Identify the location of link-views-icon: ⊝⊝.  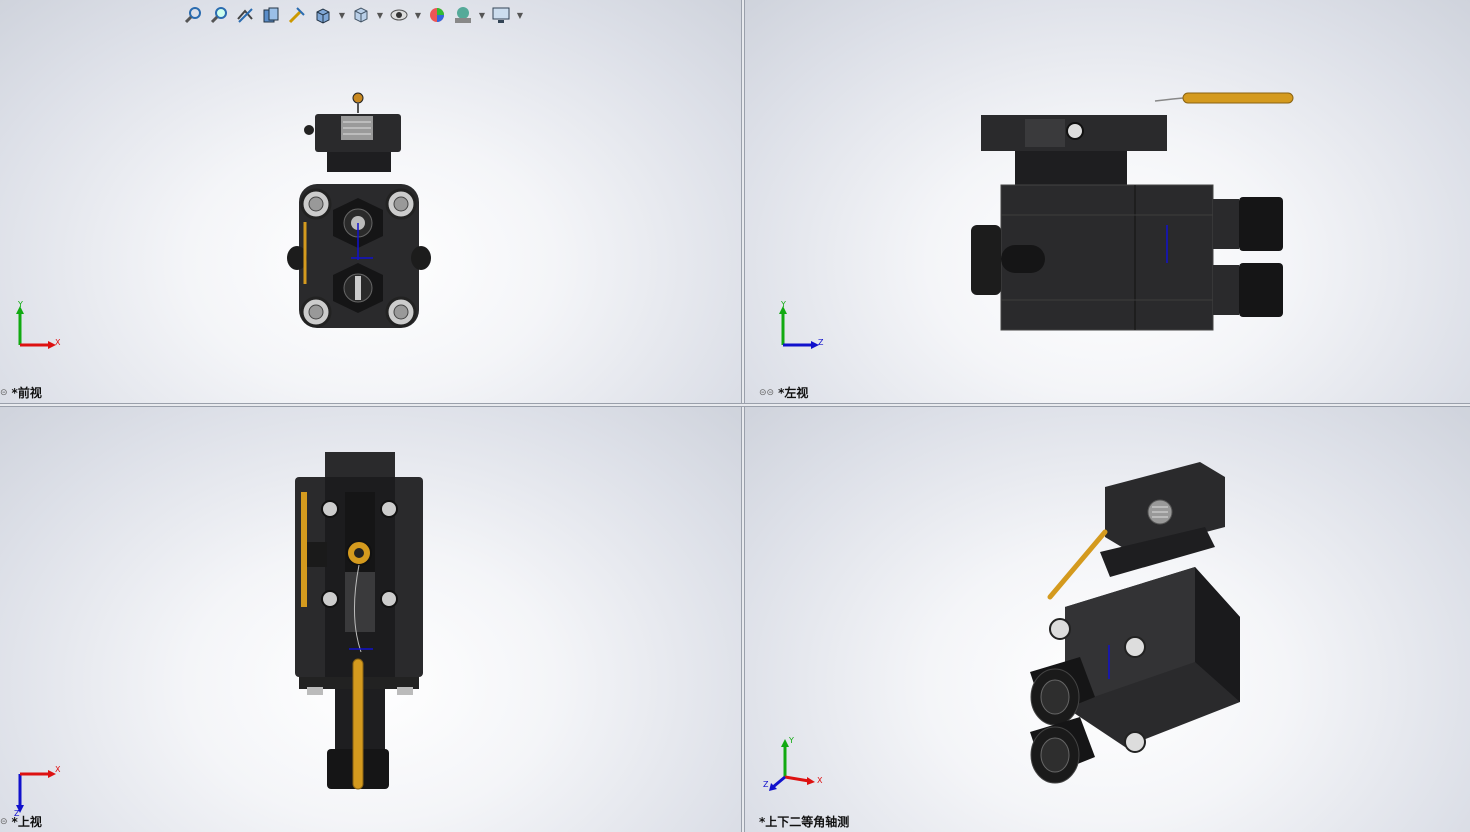
(766, 393).